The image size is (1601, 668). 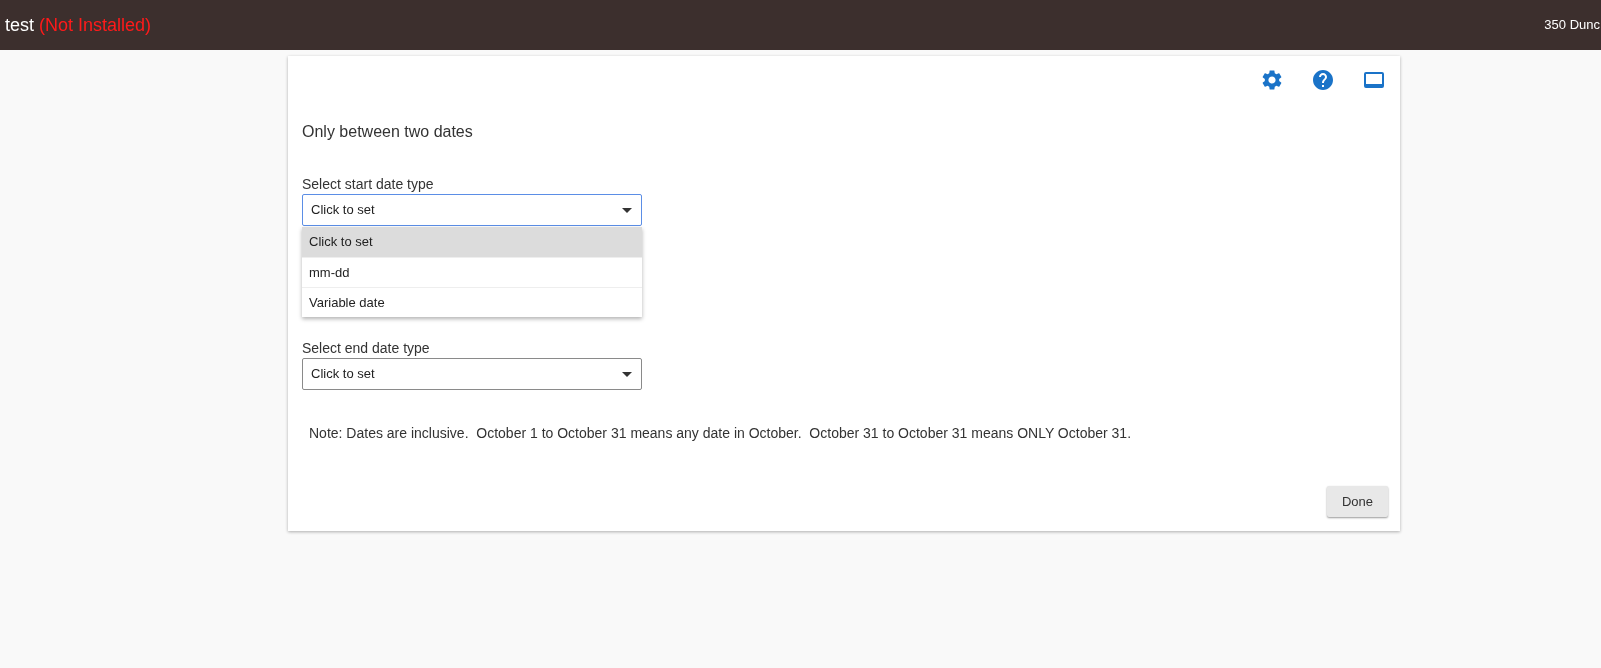 I want to click on display-icon, so click(x=1374, y=80).